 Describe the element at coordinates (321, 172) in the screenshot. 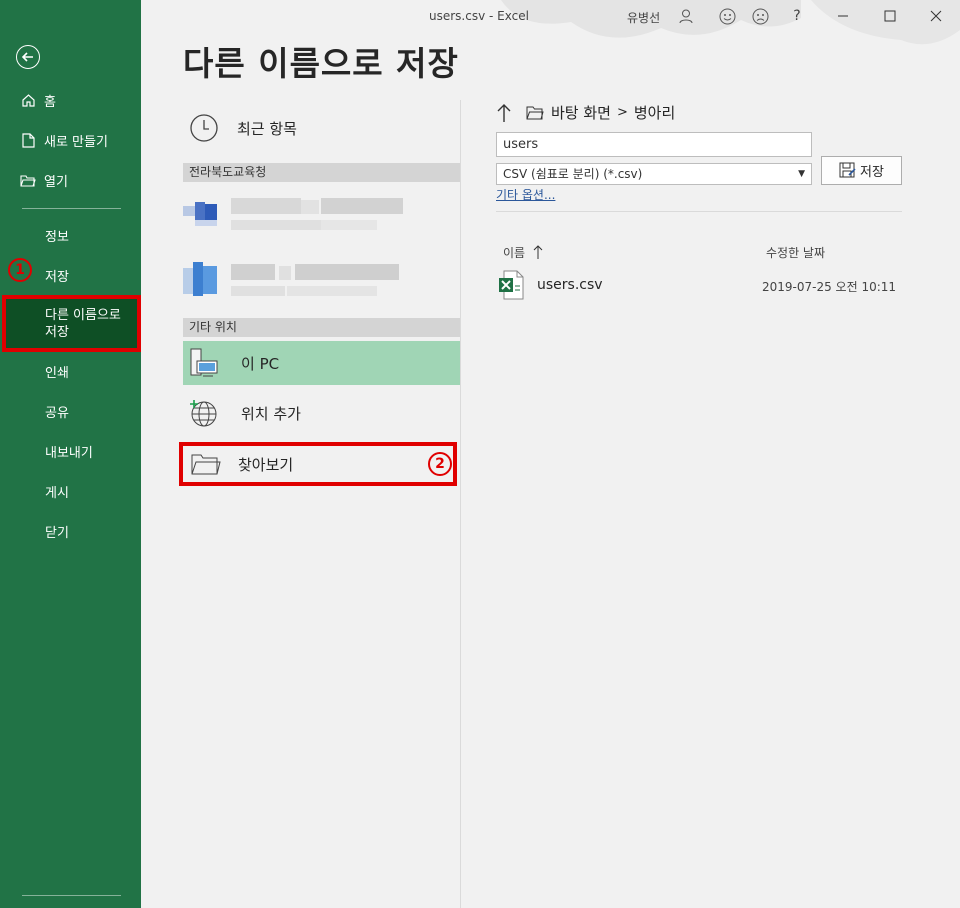

I see `group-header-org: 전라북도교육청` at that location.